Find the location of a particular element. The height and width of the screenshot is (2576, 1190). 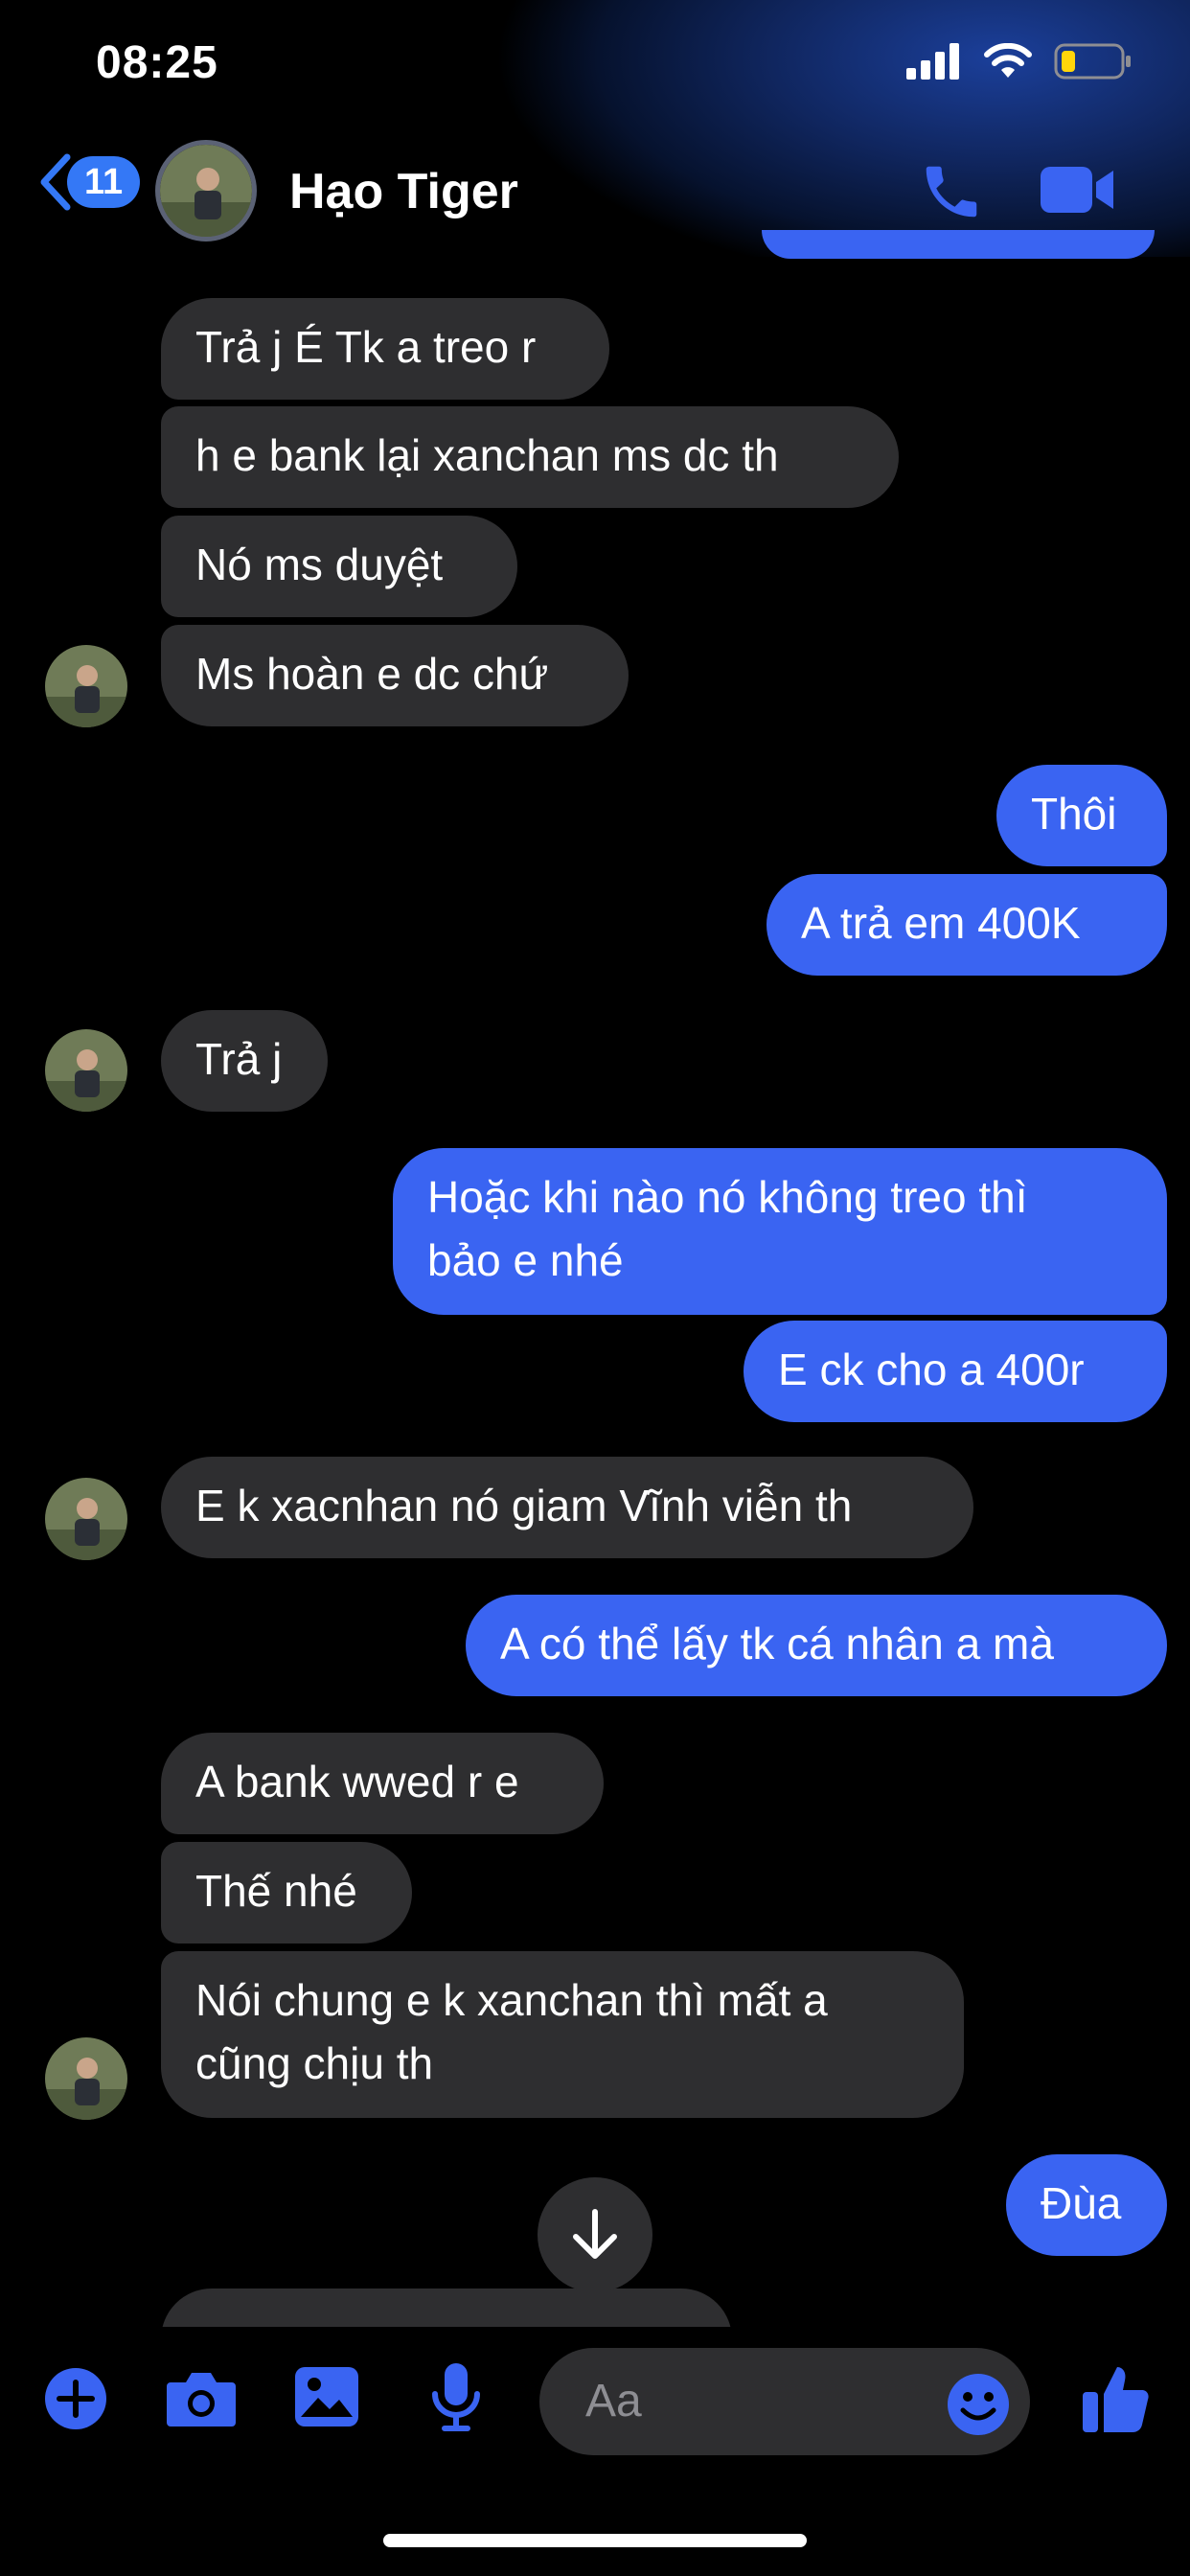

voice-button is located at coordinates (456, 2399).